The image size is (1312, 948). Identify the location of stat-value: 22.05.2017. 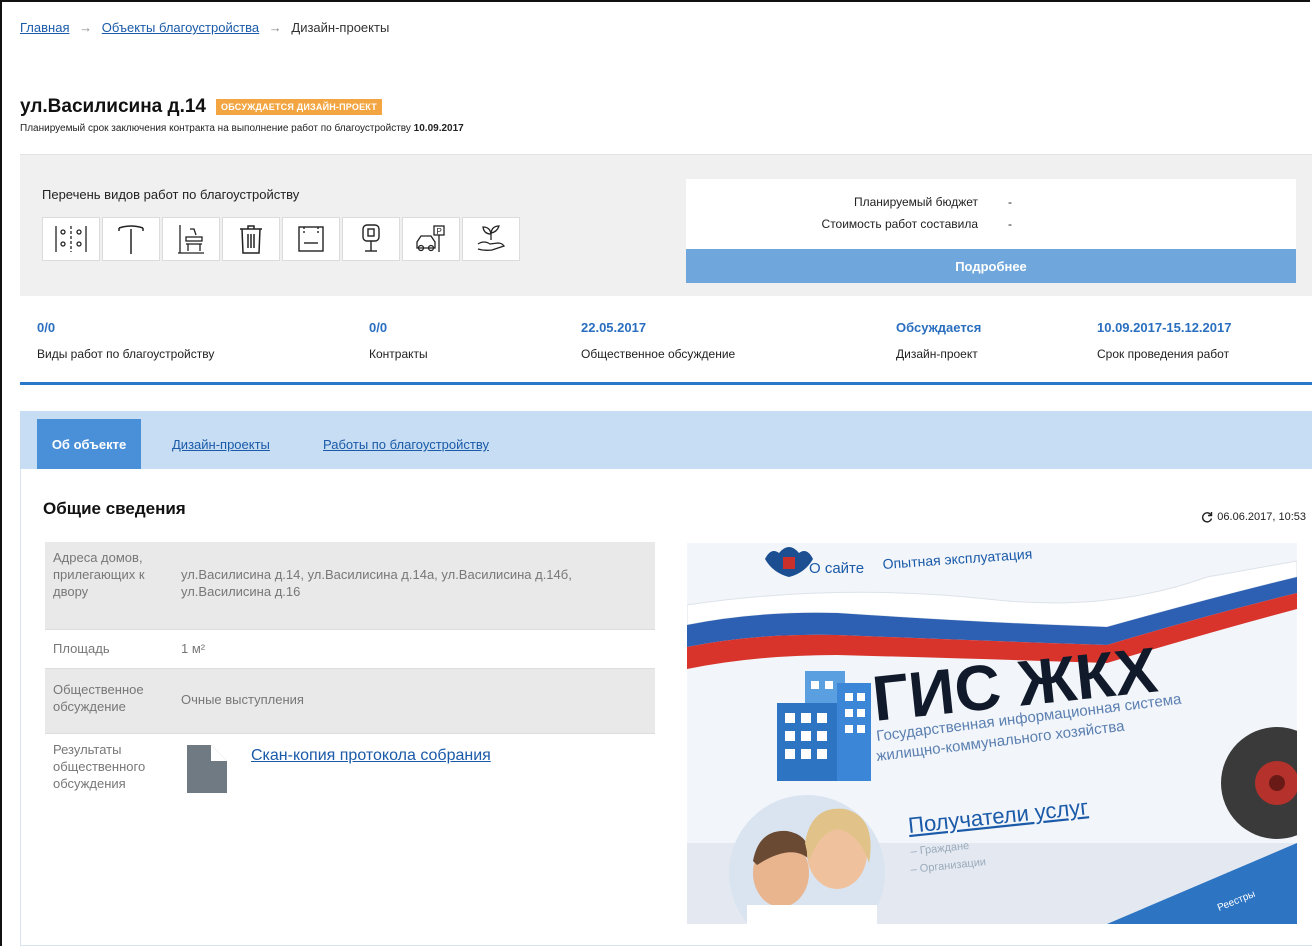
(614, 327).